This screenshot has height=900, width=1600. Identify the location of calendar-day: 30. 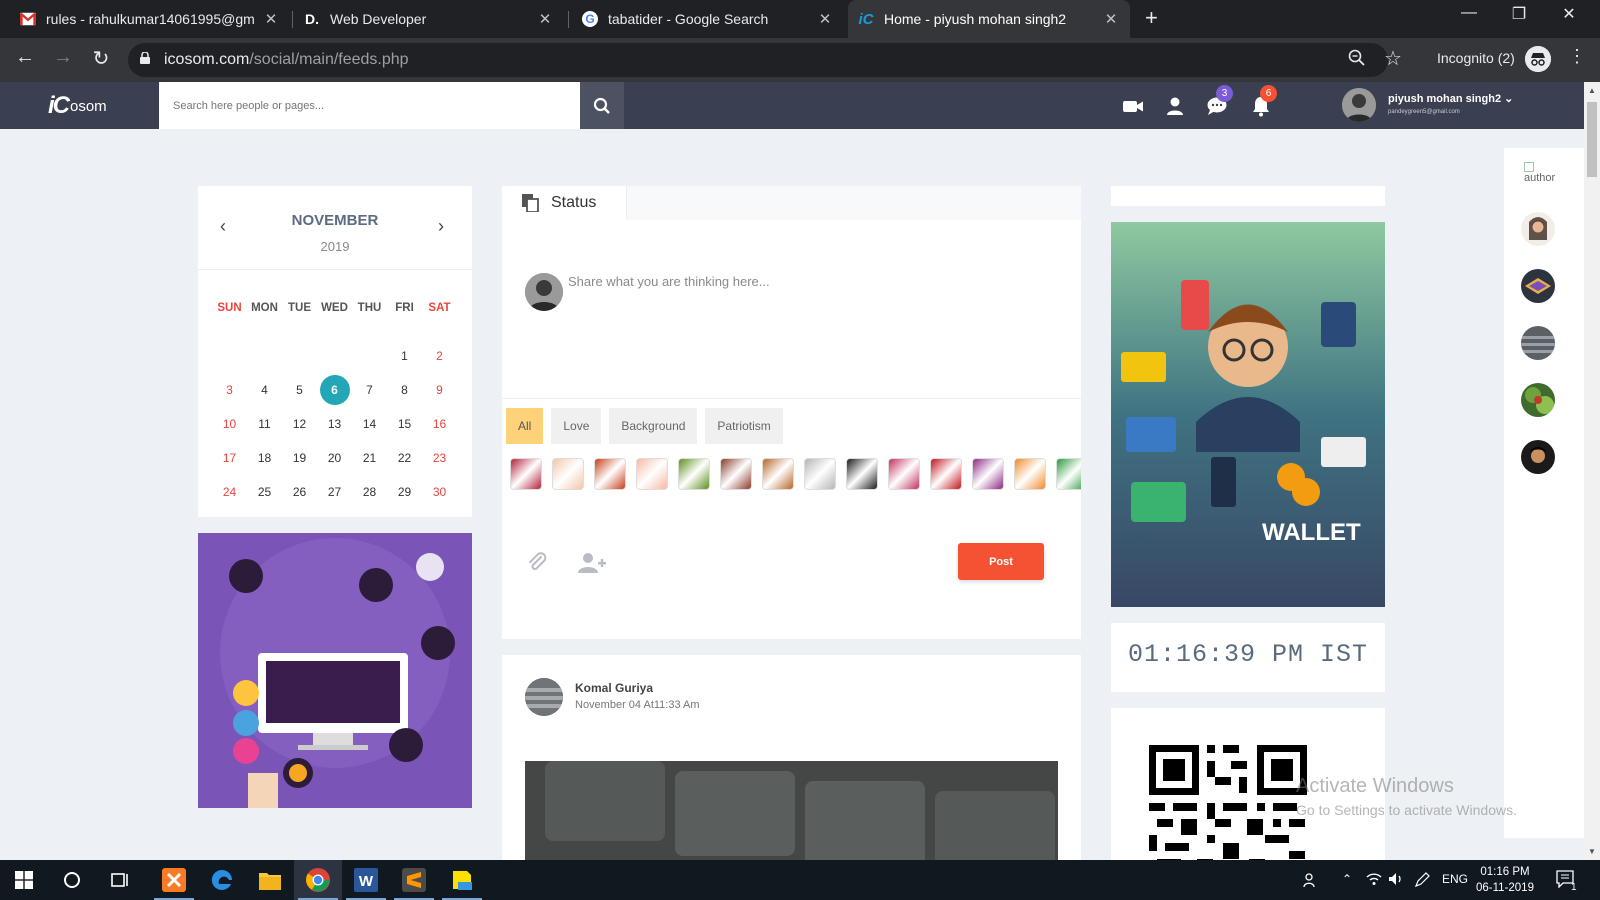
(439, 492).